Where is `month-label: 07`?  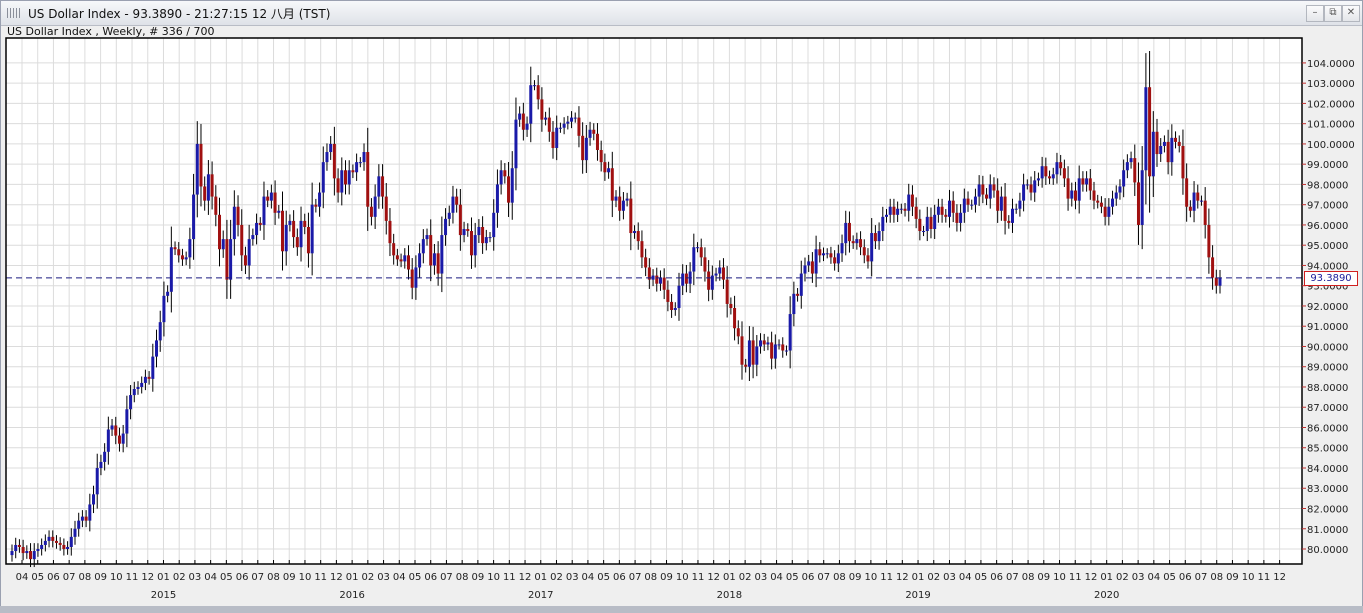 month-label: 07 is located at coordinates (1012, 577).